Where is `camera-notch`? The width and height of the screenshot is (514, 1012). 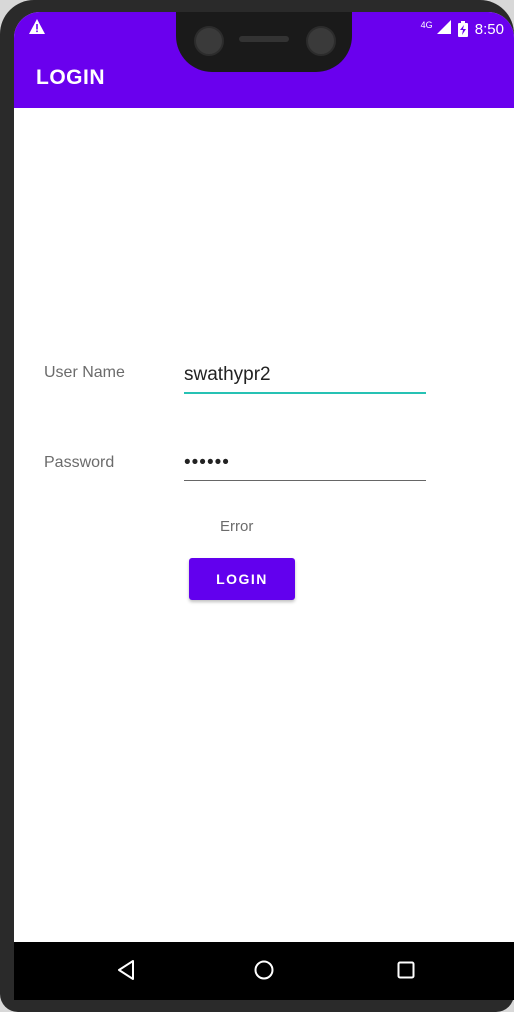
camera-notch is located at coordinates (264, 42).